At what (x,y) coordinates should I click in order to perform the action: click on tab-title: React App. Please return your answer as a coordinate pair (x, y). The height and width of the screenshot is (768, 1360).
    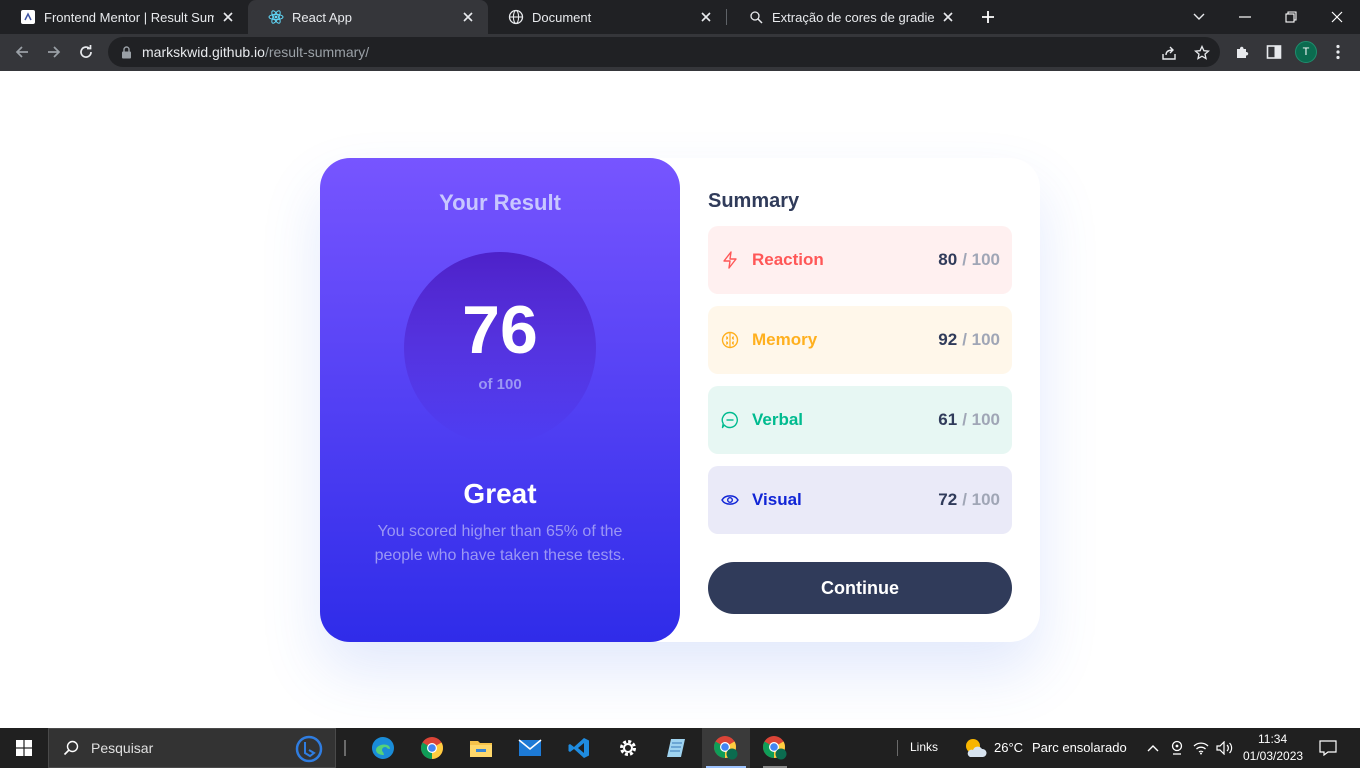
    Looking at the image, I should click on (322, 17).